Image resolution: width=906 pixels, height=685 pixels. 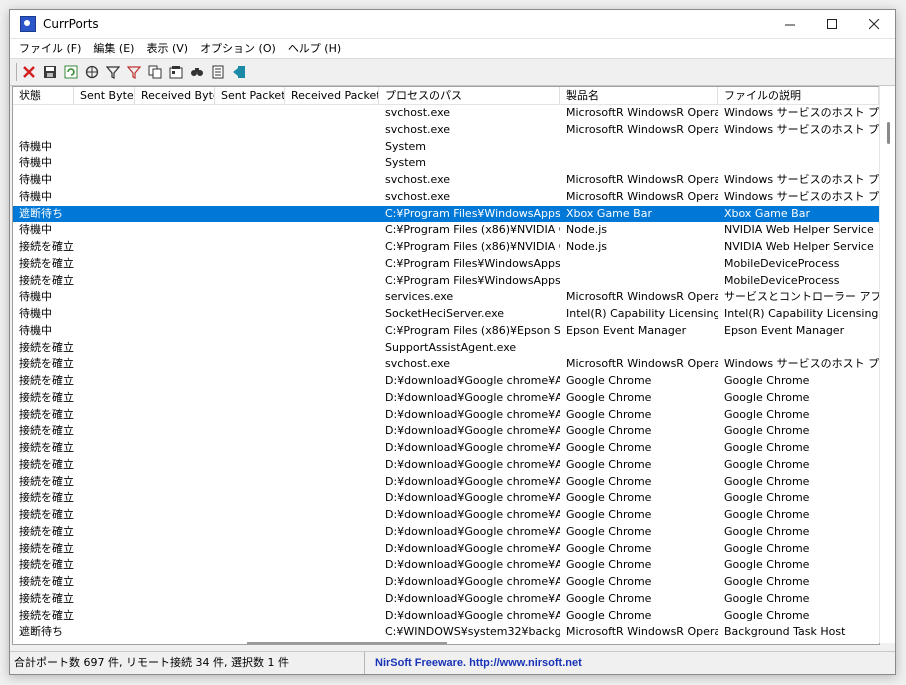 What do you see at coordinates (452, 72) in the screenshot?
I see `toolbar` at bounding box center [452, 72].